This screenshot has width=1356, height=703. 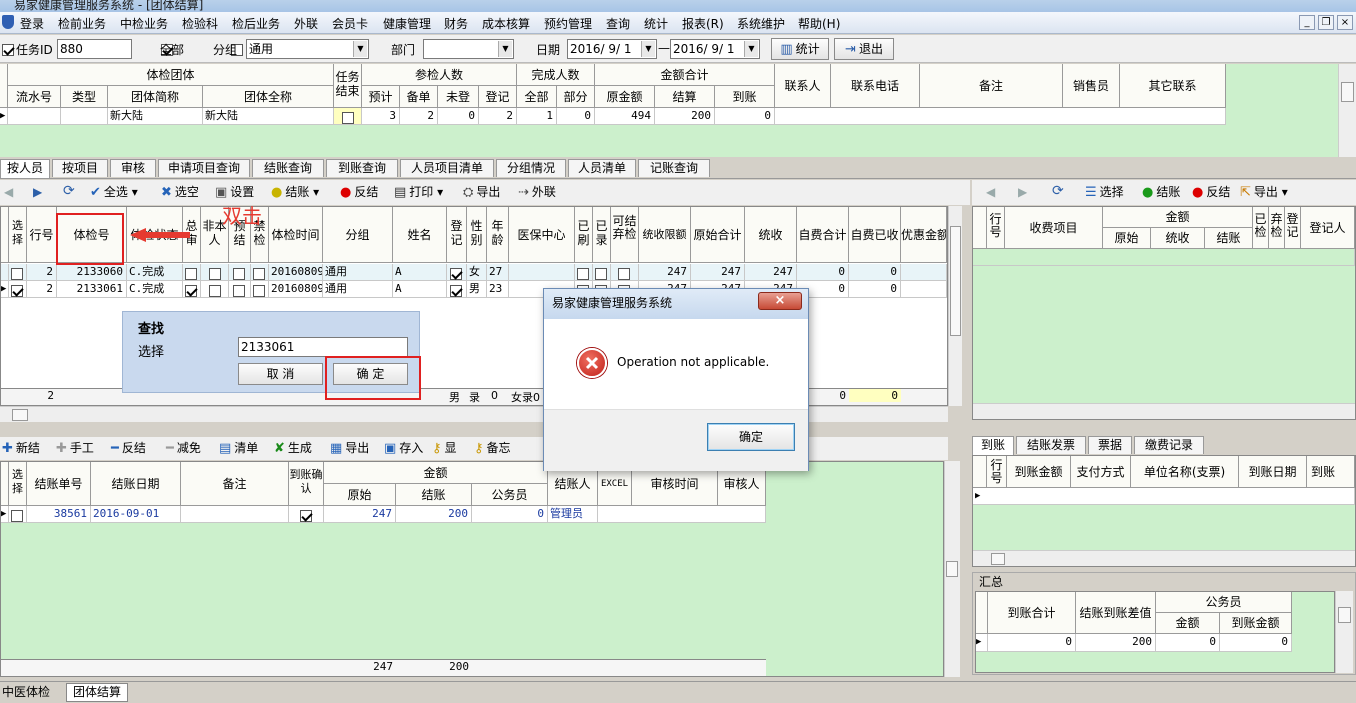 I want to click on tab-person-item-list: 人员项目清单, so click(x=447, y=168).